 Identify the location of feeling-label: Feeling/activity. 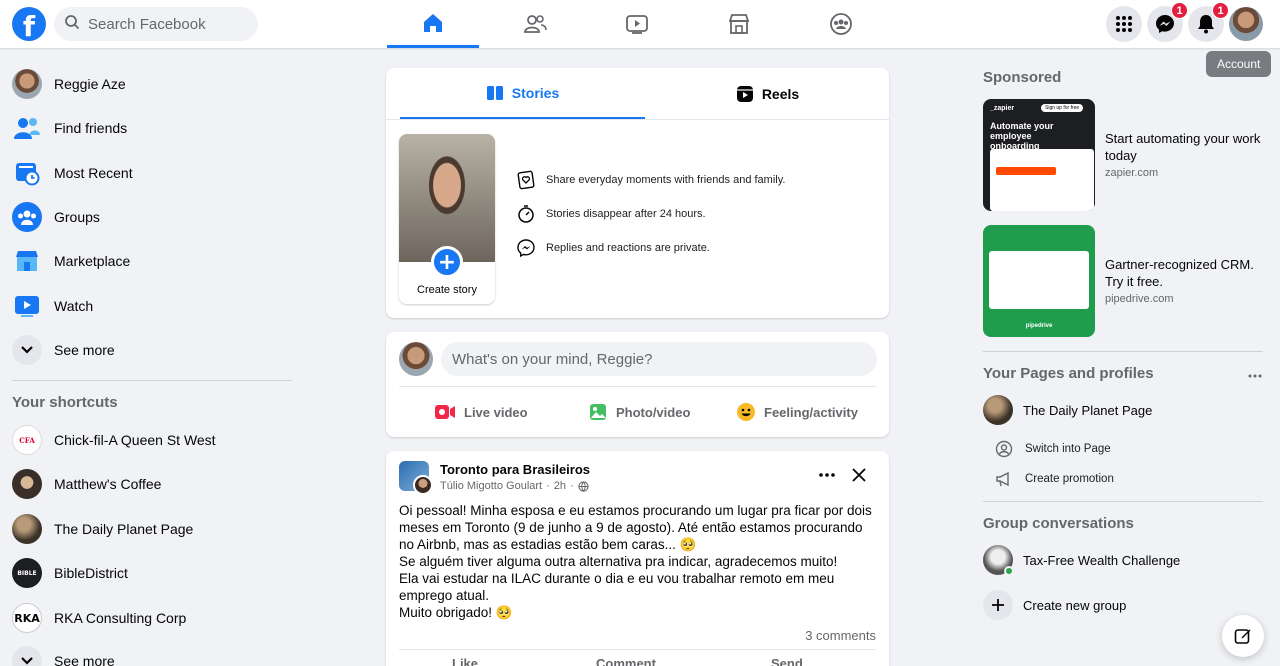
(811, 412).